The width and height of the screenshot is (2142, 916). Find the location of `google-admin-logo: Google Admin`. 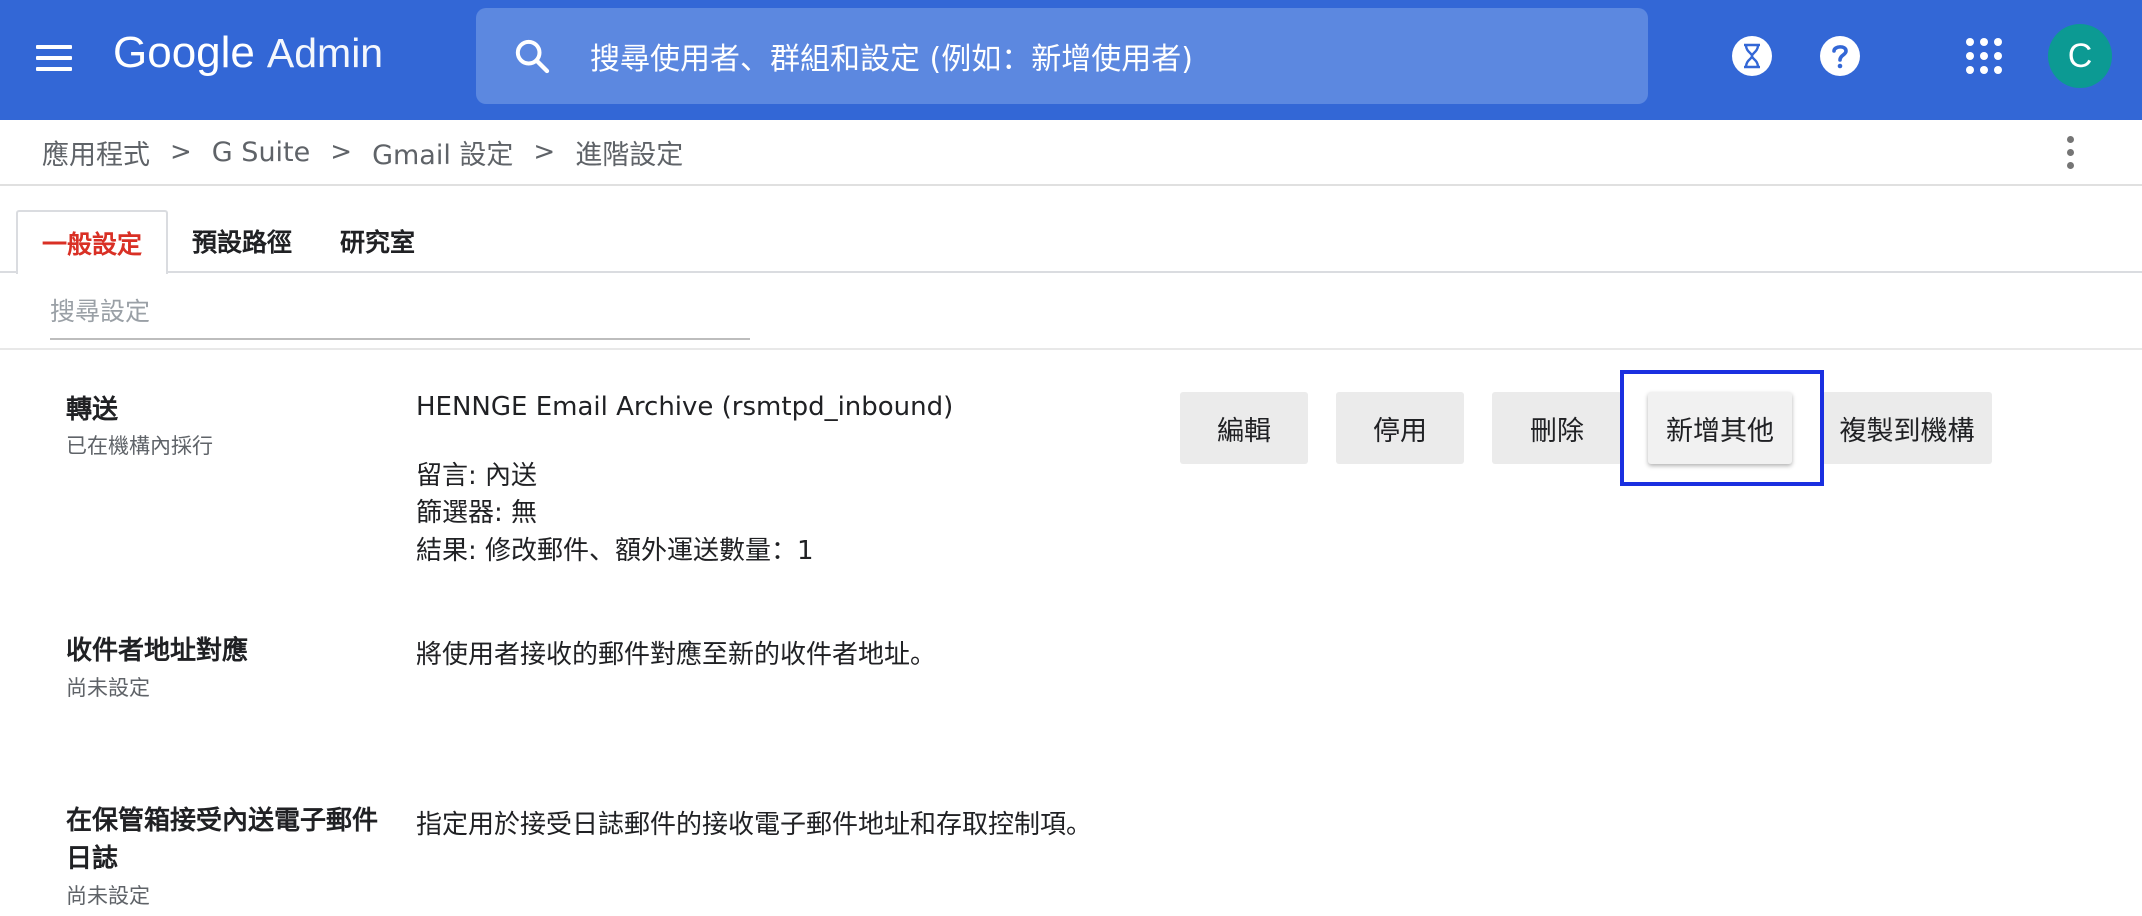

google-admin-logo: Google Admin is located at coordinates (248, 58).